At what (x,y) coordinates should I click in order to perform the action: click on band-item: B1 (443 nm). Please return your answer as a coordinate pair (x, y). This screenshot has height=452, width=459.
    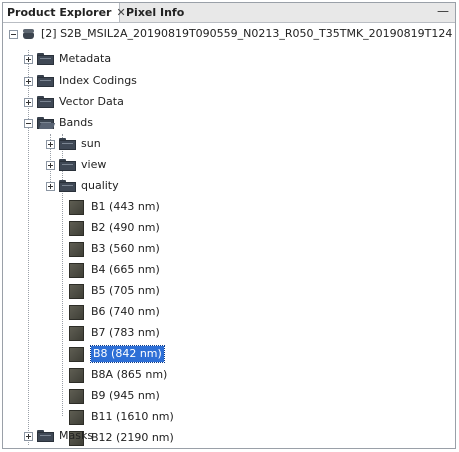
    Looking at the image, I should click on (114, 207).